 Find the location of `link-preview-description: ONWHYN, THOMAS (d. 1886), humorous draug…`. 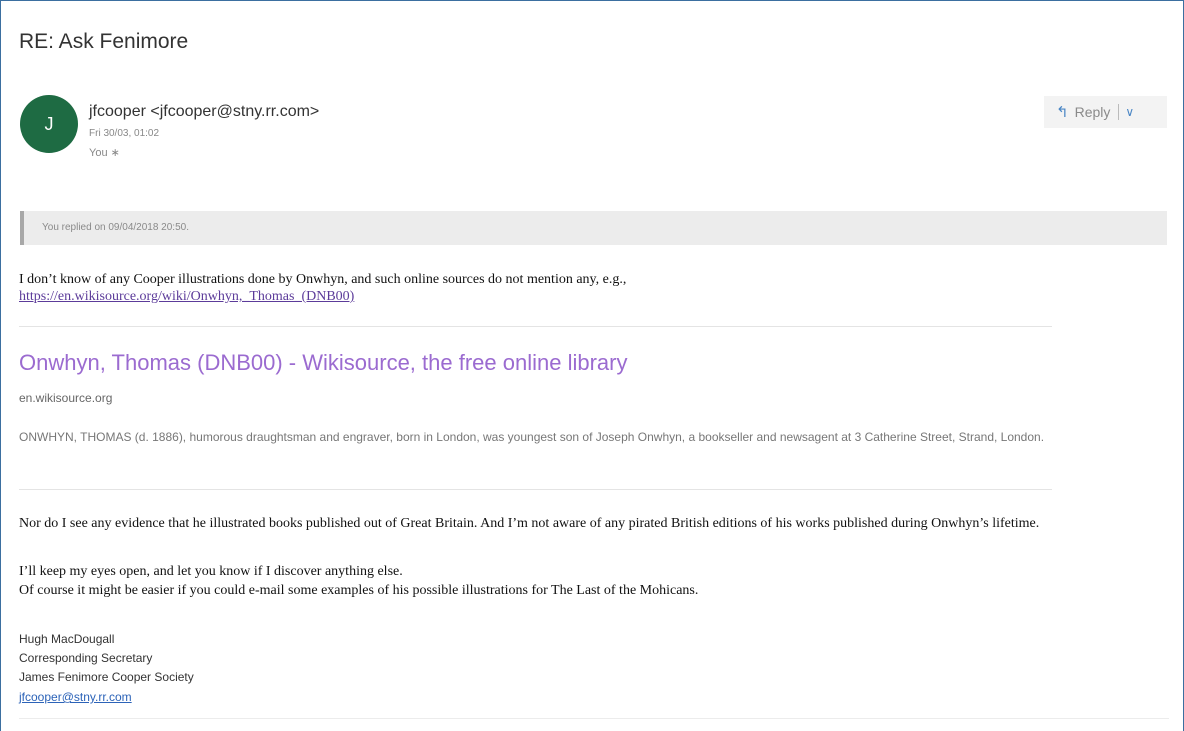

link-preview-description: ONWHYN, THOMAS (d. 1886), humorous draug… is located at coordinates (532, 437).